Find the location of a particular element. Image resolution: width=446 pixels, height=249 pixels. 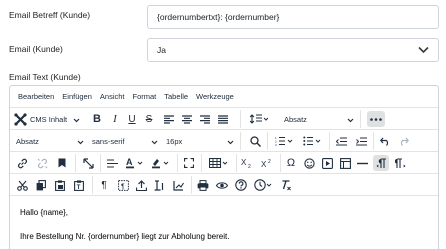

subject-input: {ordernumbertxt}: {ordernumber} is located at coordinates (293, 17).